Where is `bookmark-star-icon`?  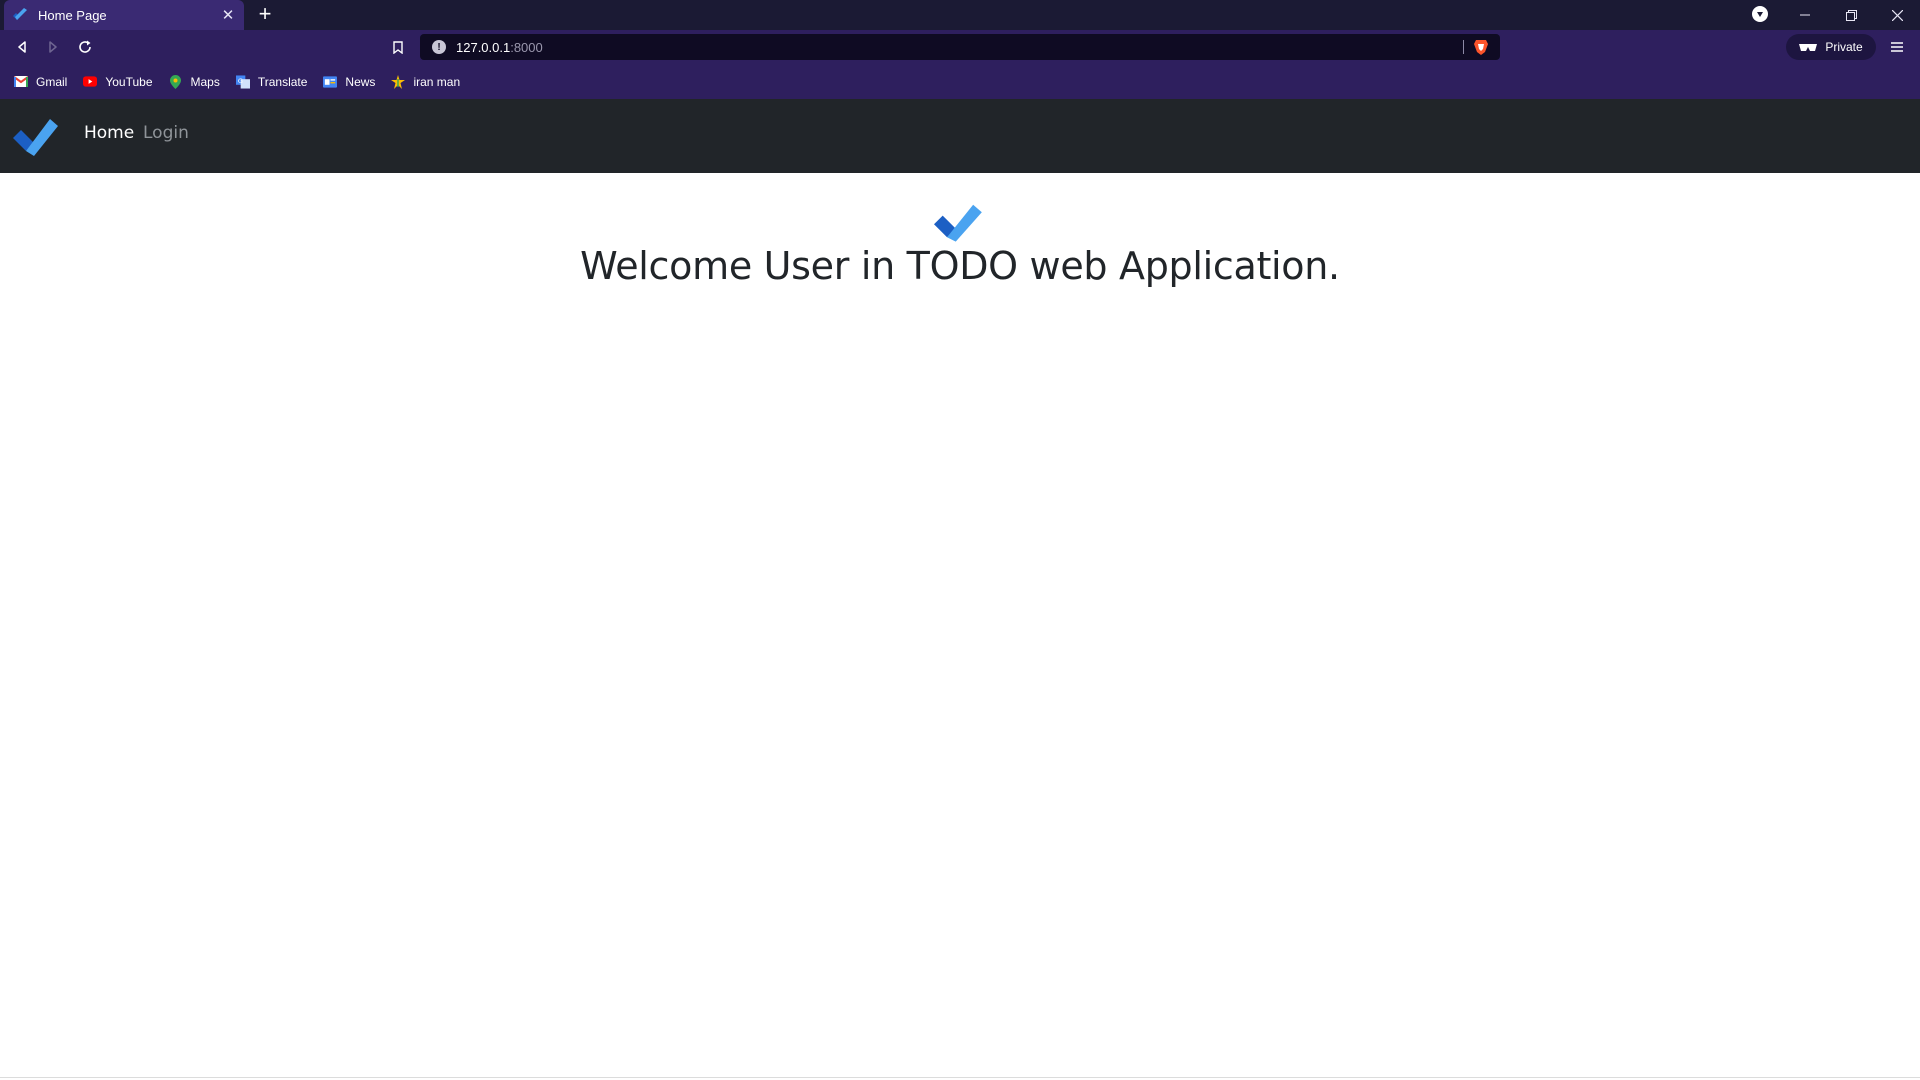
bookmark-star-icon is located at coordinates (398, 81).